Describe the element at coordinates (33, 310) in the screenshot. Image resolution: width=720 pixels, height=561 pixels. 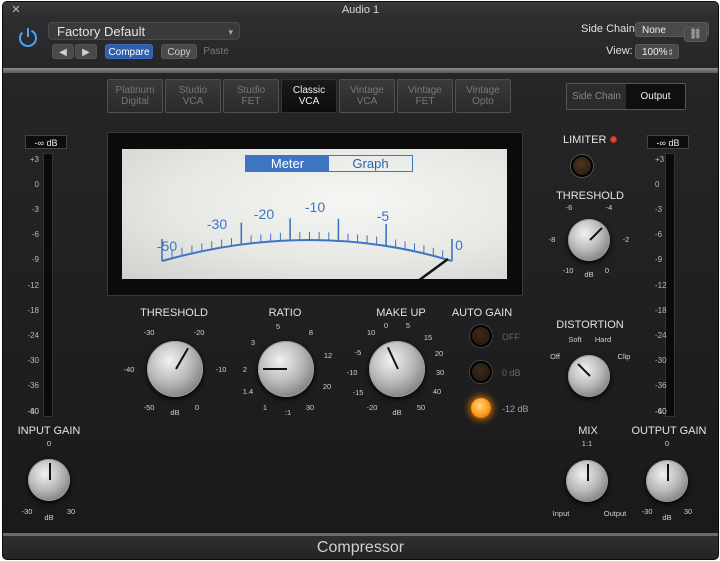
I see `meter-scale-tick: -18` at that location.